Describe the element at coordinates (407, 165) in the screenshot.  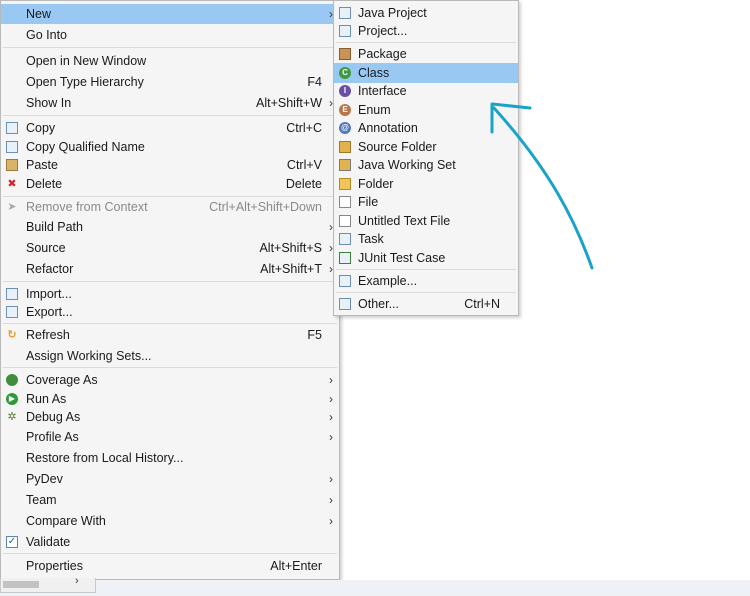
I see `menu-item-label: Java Working Set` at that location.